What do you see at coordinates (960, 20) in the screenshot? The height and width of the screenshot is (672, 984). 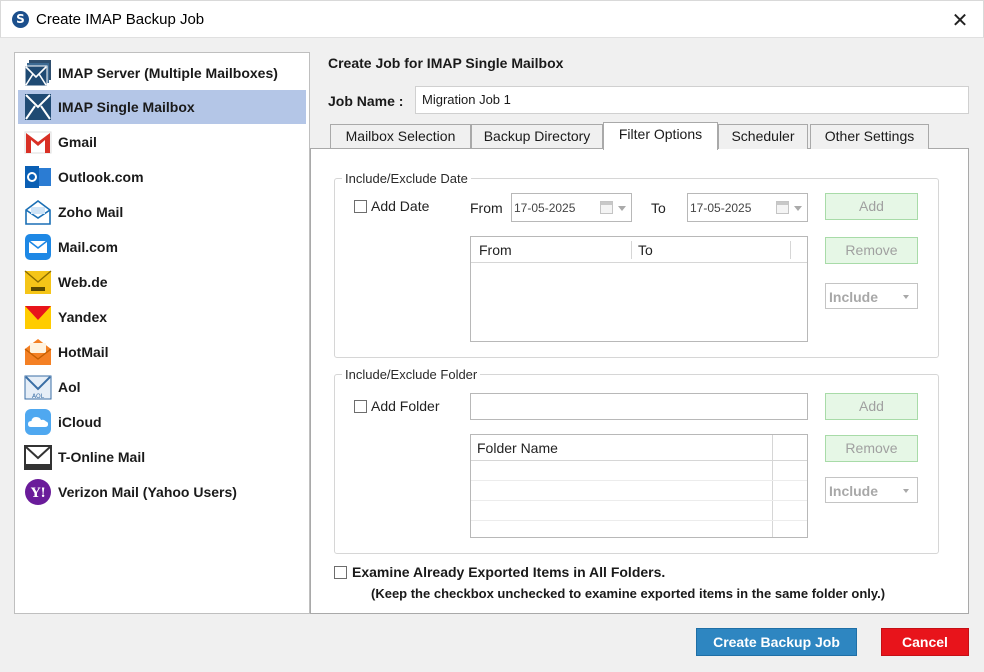 I see `close-icon: ✕` at bounding box center [960, 20].